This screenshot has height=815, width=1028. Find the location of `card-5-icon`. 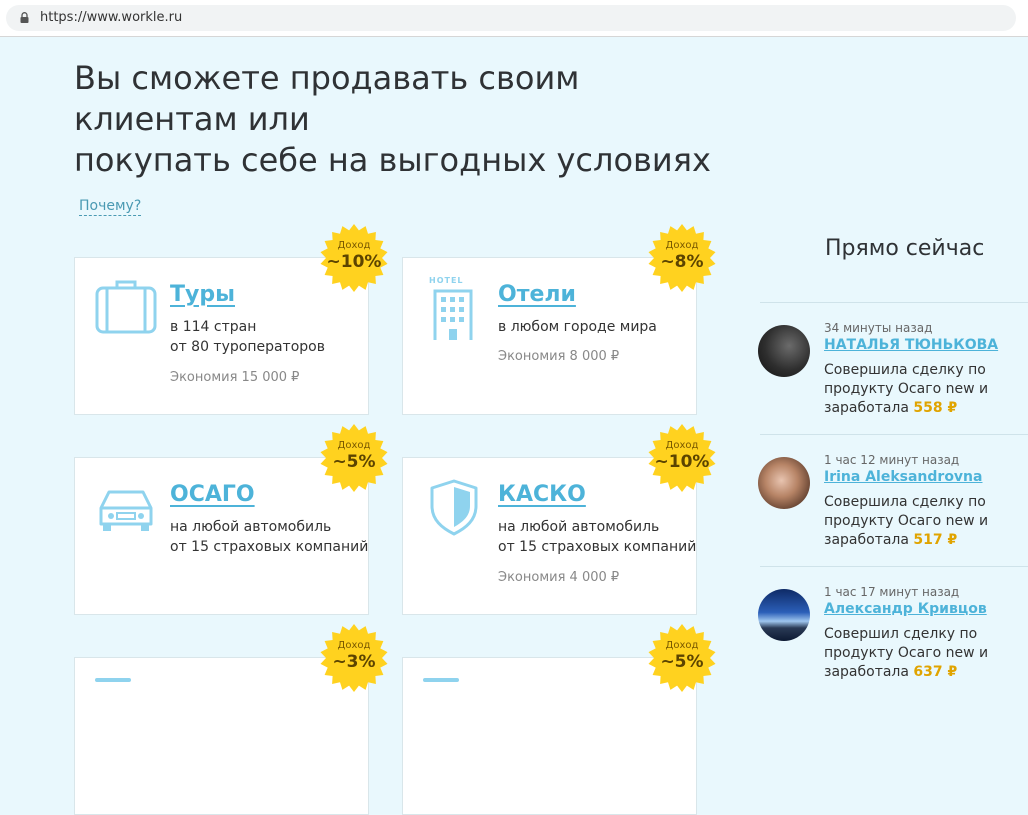

card-5-icon is located at coordinates (113, 680).